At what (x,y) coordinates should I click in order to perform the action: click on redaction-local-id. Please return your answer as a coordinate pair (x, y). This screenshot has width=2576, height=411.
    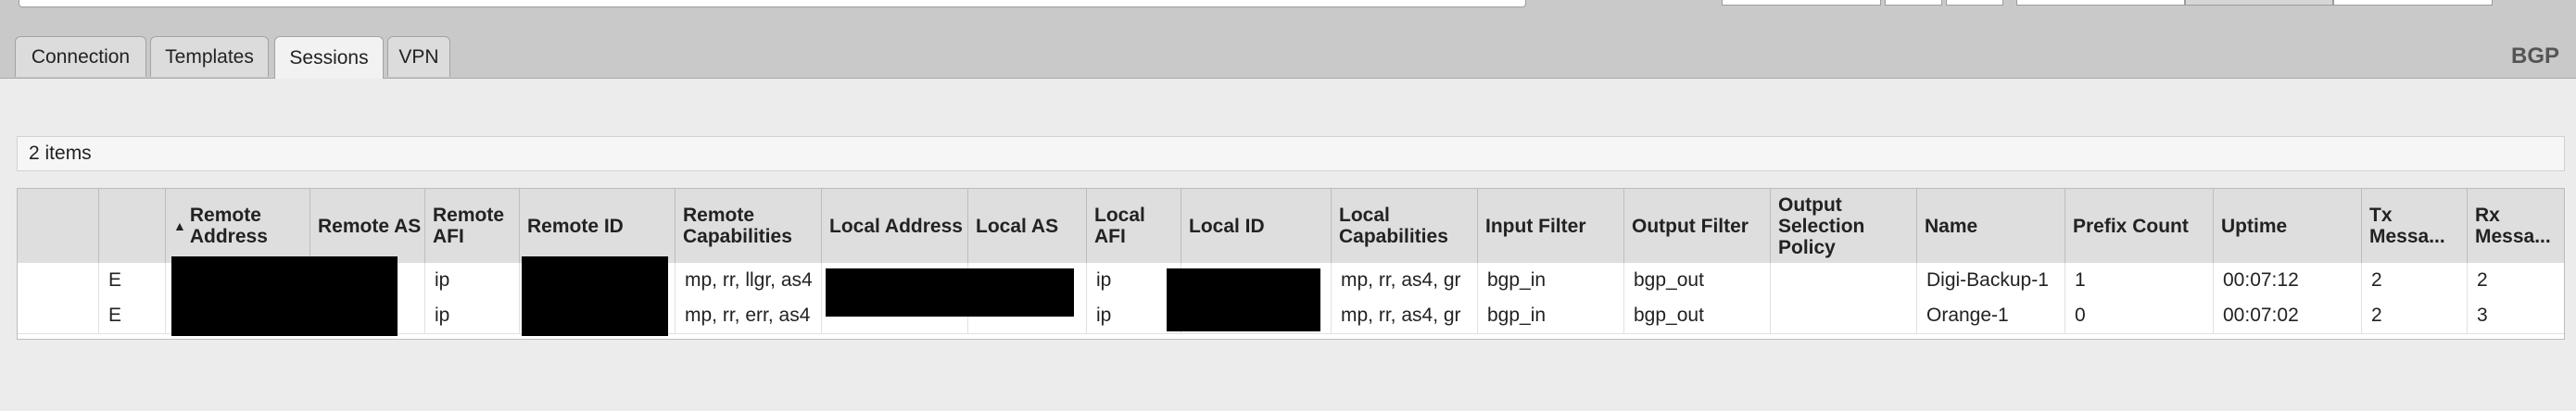
    Looking at the image, I should click on (1243, 299).